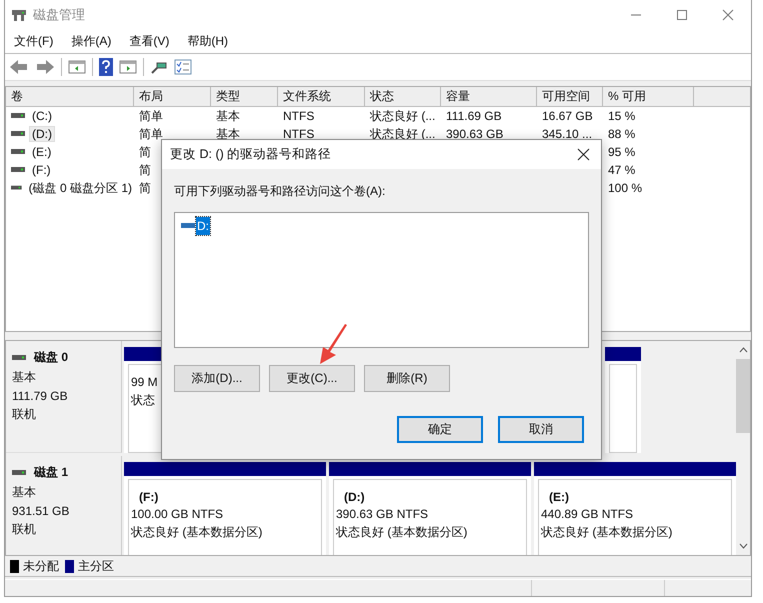 The width and height of the screenshot is (763, 603). Describe the element at coordinates (570, 96) in the screenshot. I see `column-header: 可用空间` at that location.